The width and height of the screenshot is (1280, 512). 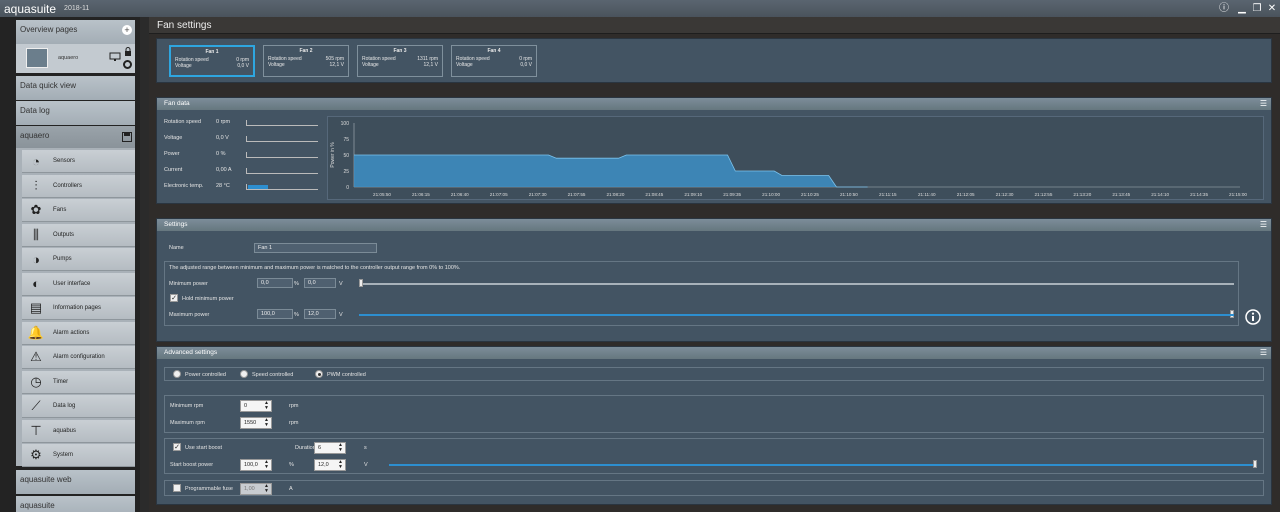 What do you see at coordinates (460, 194) in the screenshot?
I see `x-tick-label: 21:06:40` at bounding box center [460, 194].